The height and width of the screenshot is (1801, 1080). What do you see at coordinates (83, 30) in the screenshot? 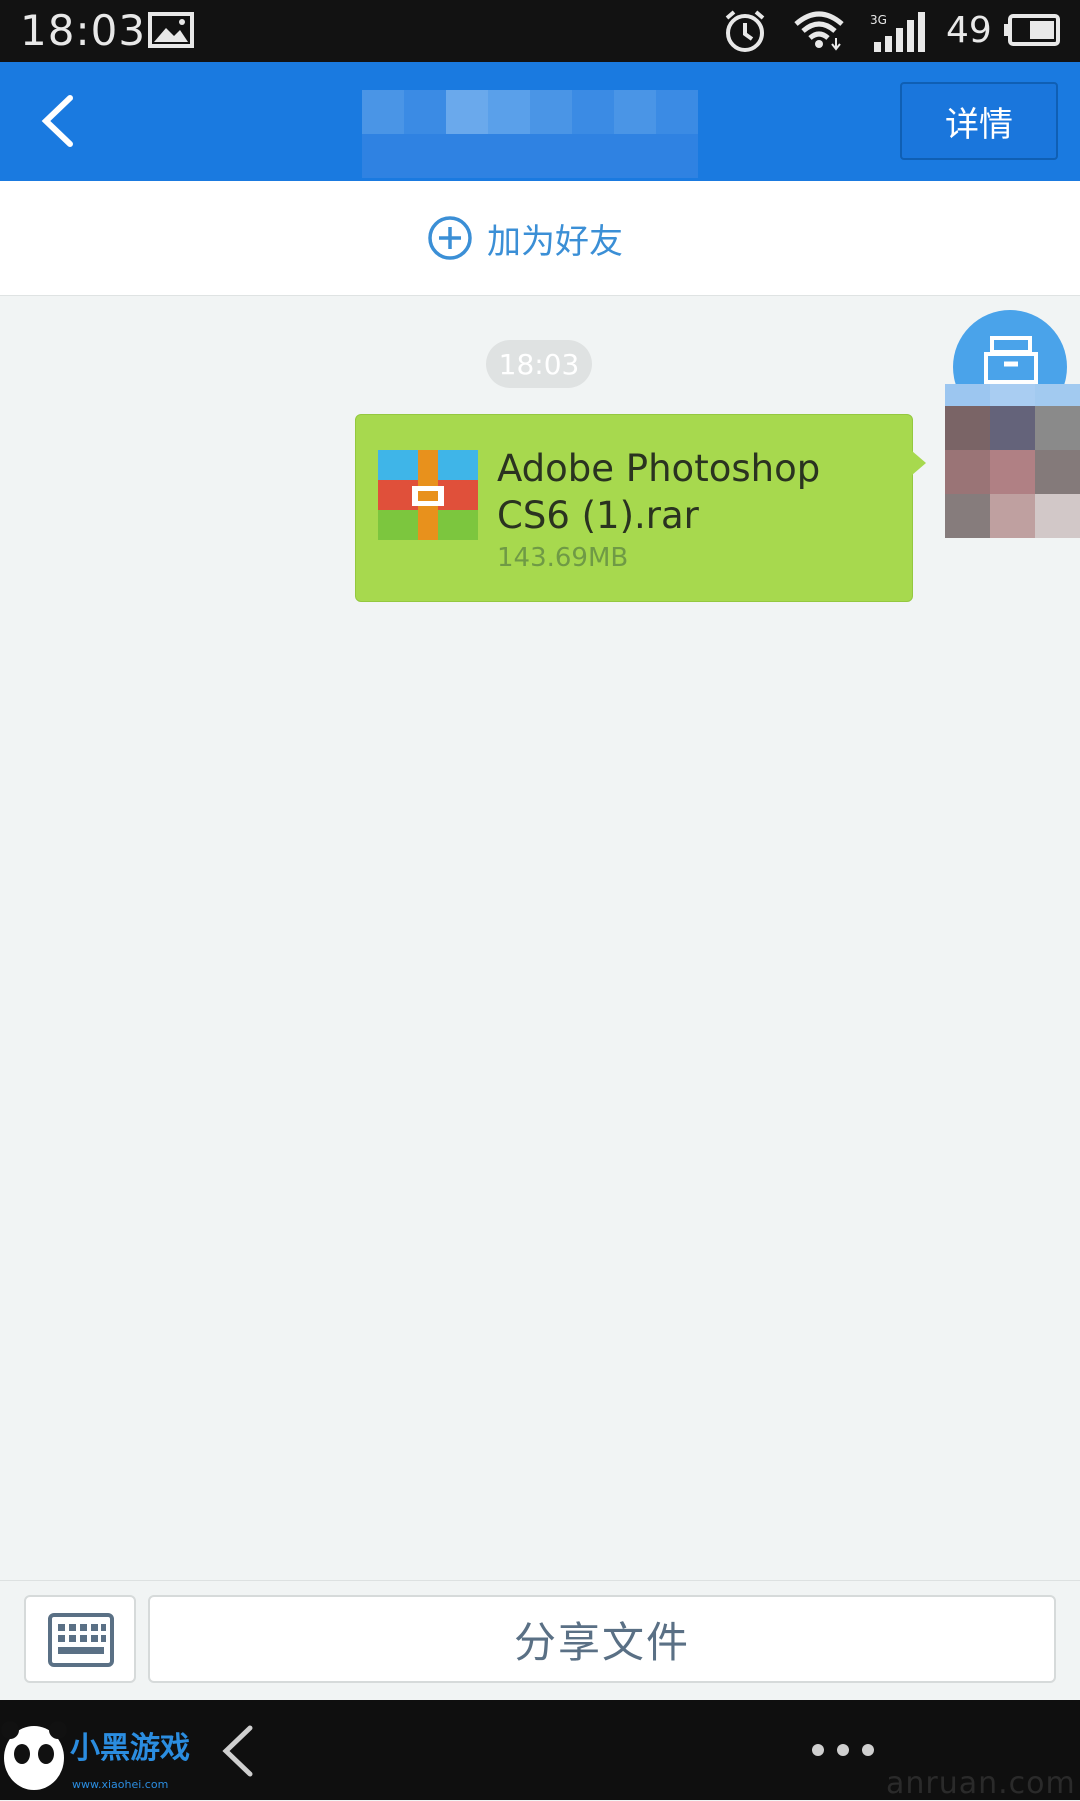
I see `status-time: 18:03` at bounding box center [83, 30].